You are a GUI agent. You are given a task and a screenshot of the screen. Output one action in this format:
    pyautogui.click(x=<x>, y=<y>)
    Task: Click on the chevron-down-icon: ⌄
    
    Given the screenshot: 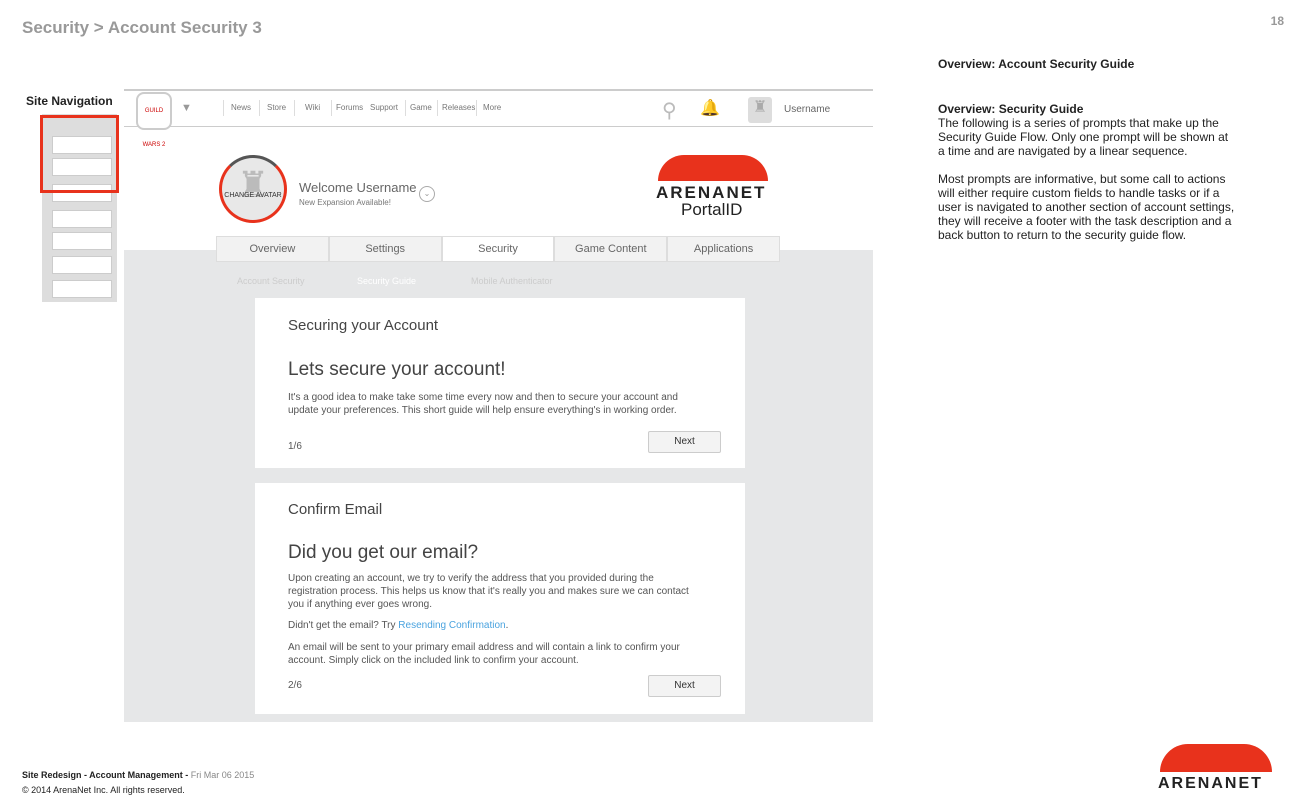 What is the action you would take?
    pyautogui.click(x=427, y=194)
    